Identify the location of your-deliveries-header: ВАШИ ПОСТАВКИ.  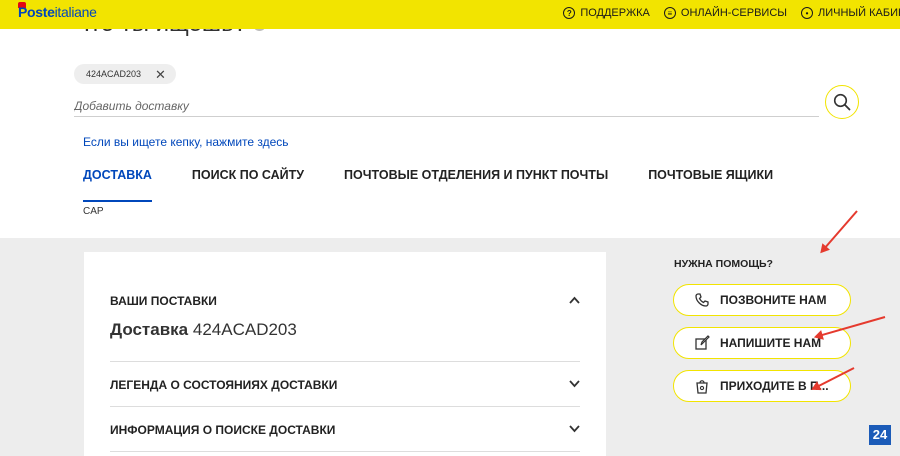
(345, 301).